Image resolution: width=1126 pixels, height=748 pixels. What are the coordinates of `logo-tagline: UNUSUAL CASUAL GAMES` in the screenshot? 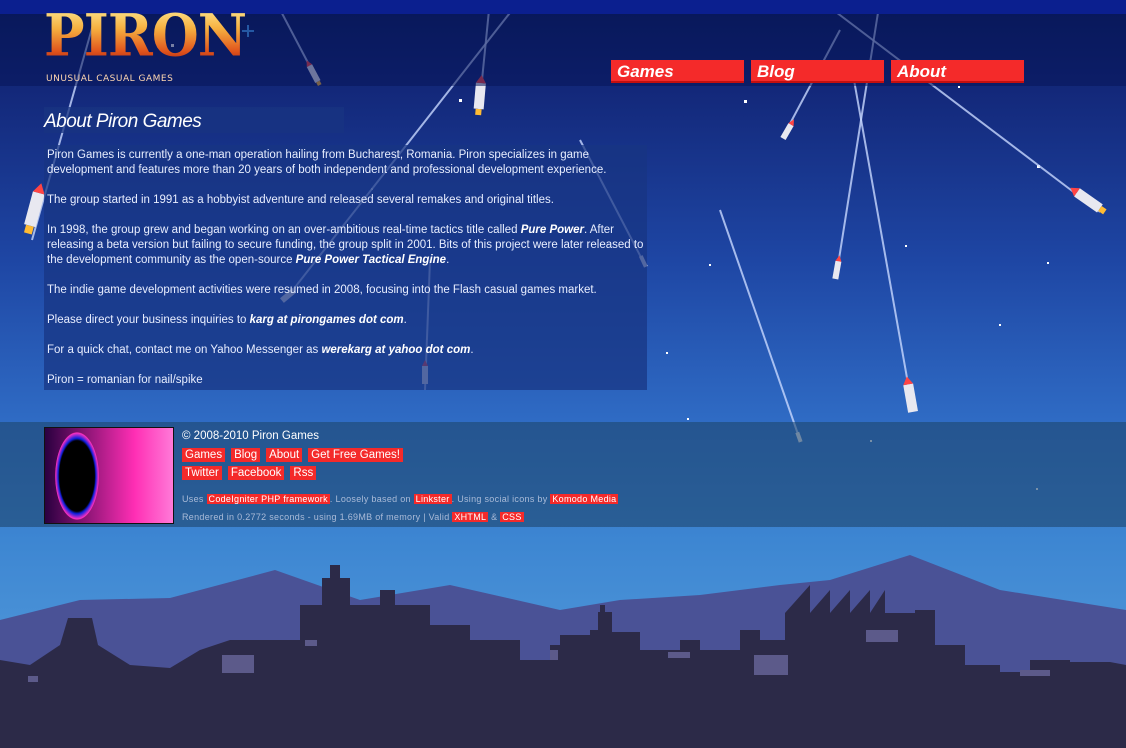 It's located at (110, 79).